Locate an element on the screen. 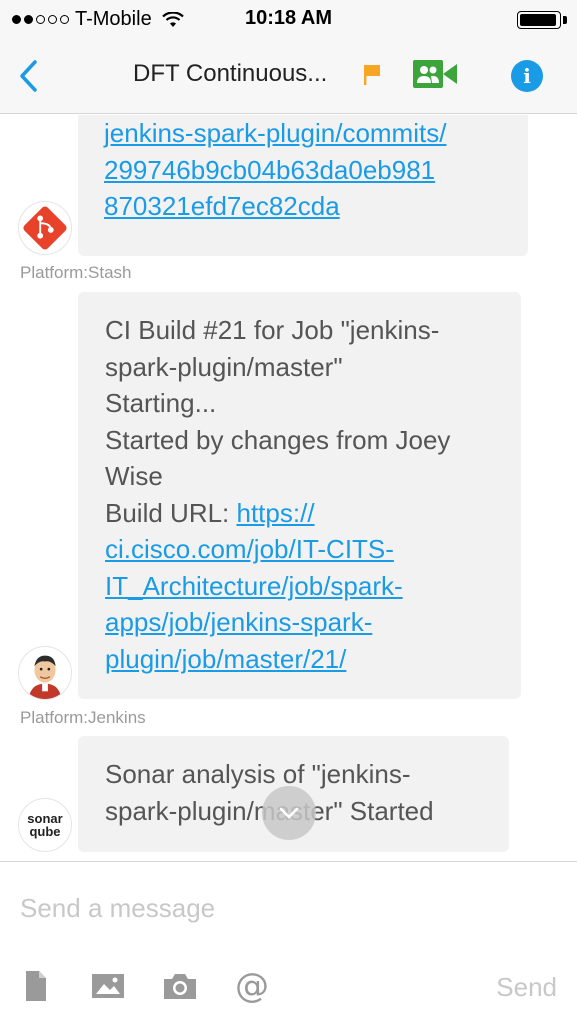 The width and height of the screenshot is (577, 1024). avatar-stash is located at coordinates (45, 228).